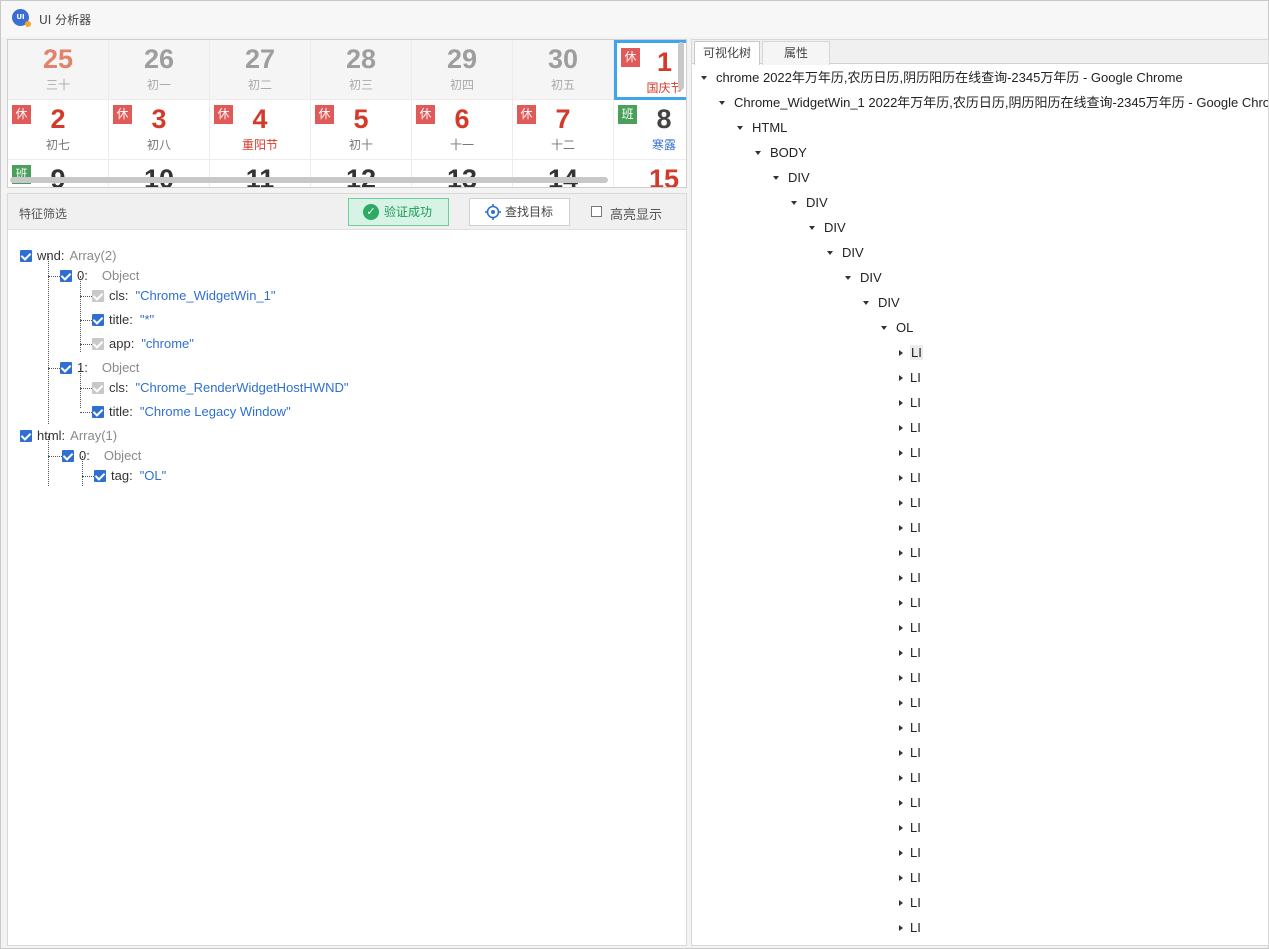 This screenshot has width=1269, height=949. I want to click on calendar-day: 班 8 寒露, so click(650, 130).